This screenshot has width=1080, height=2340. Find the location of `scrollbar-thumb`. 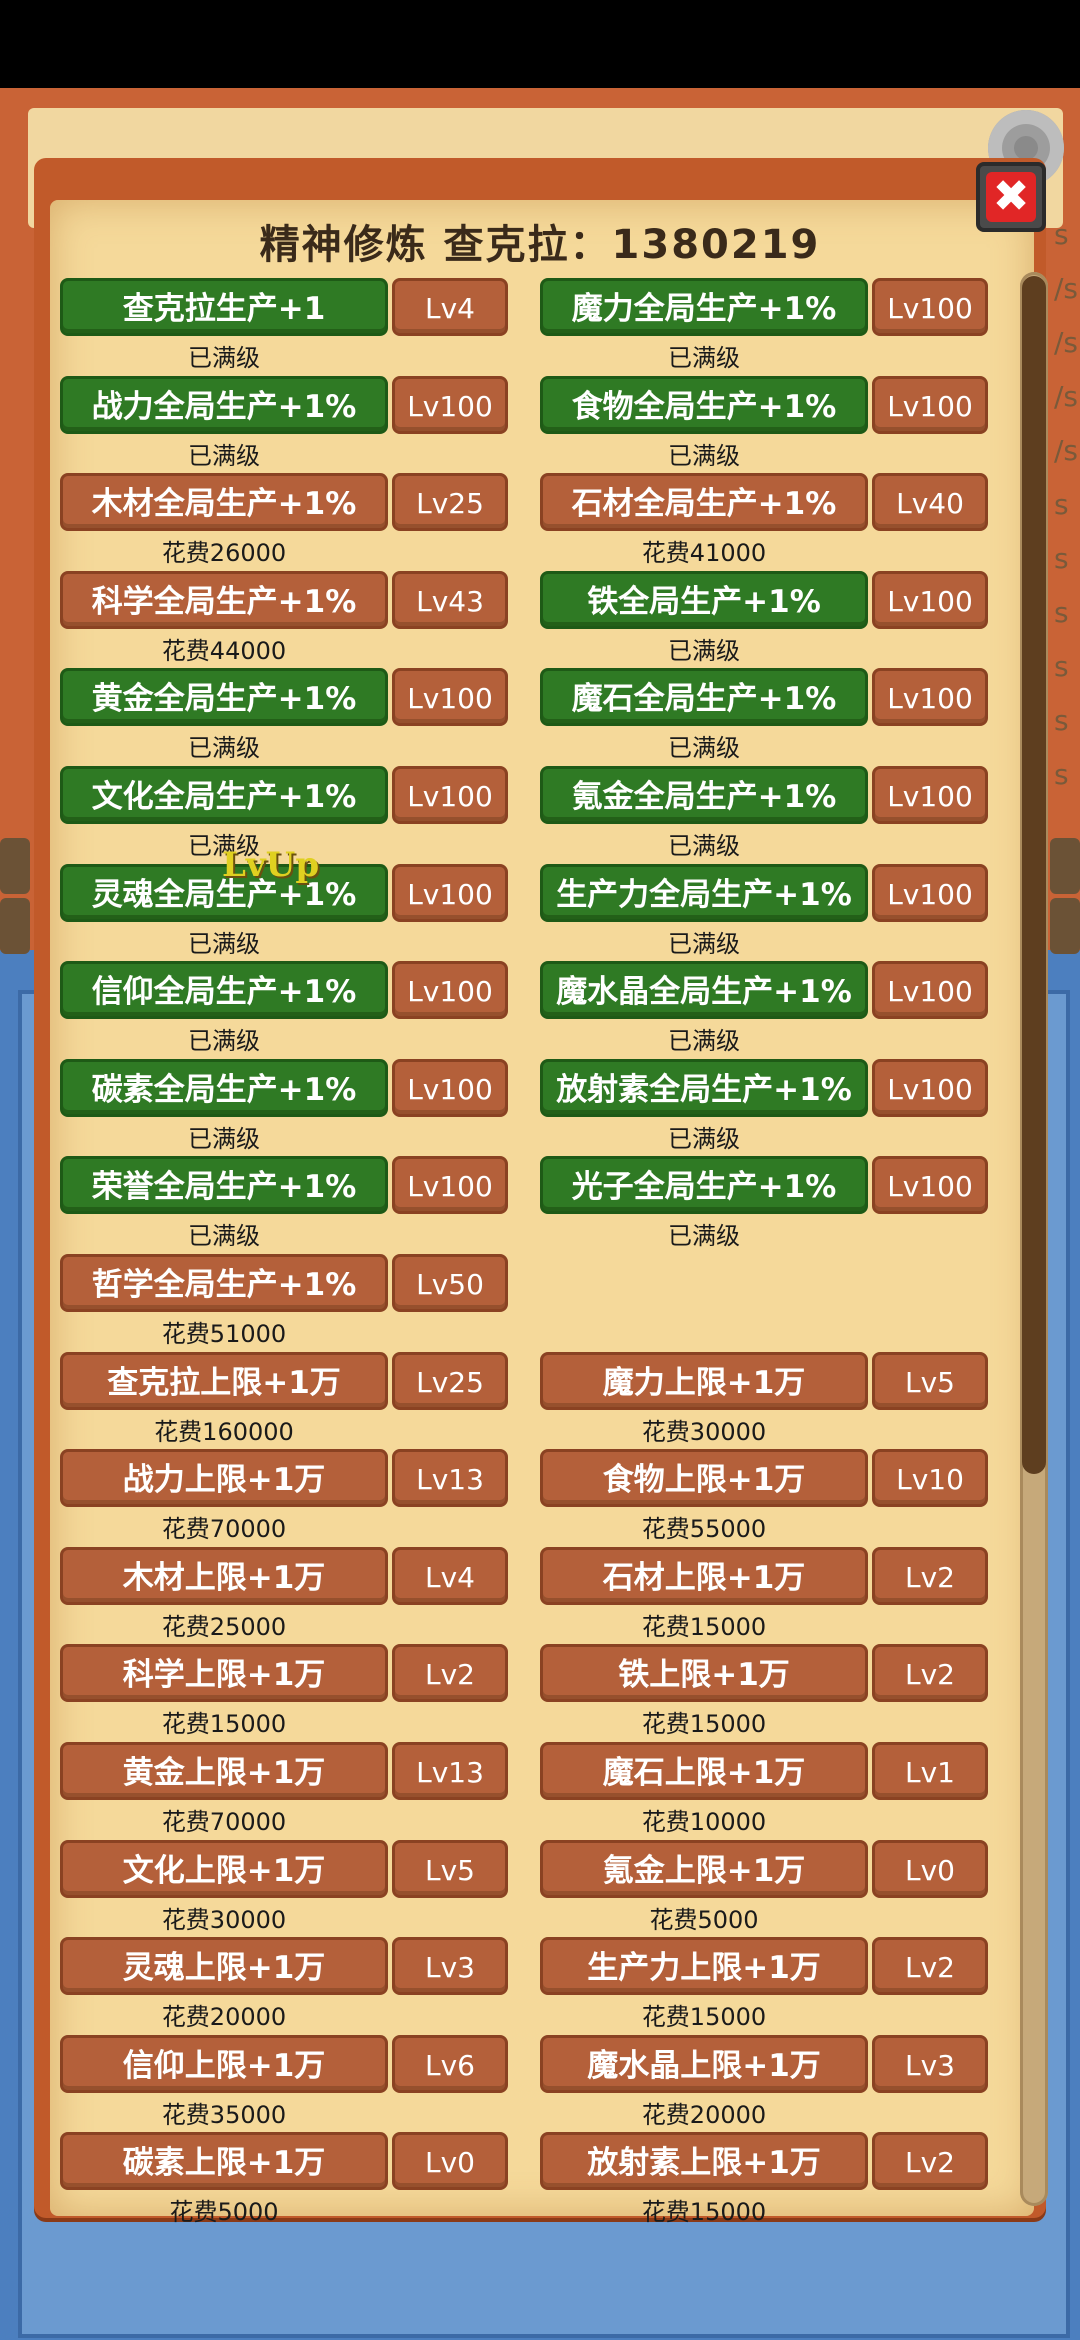

scrollbar-thumb is located at coordinates (1034, 875).